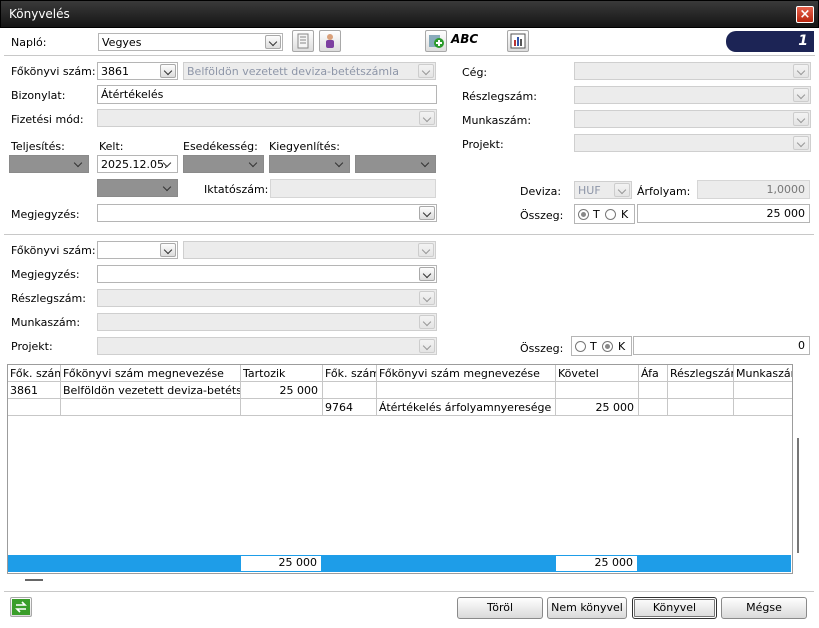 The width and height of the screenshot is (819, 628). I want to click on line-projekt-select, so click(267, 346).